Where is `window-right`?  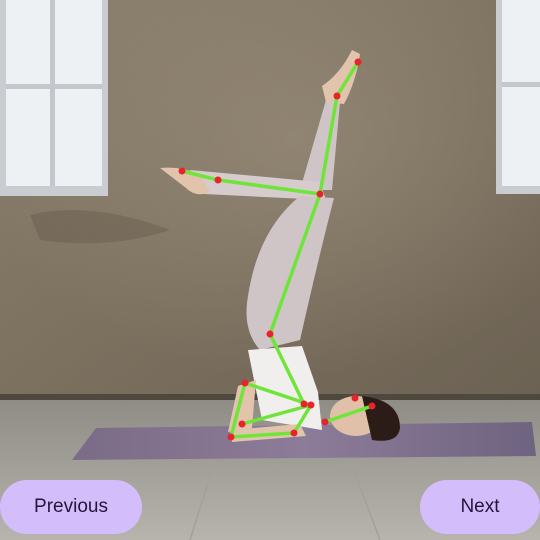 window-right is located at coordinates (518, 97).